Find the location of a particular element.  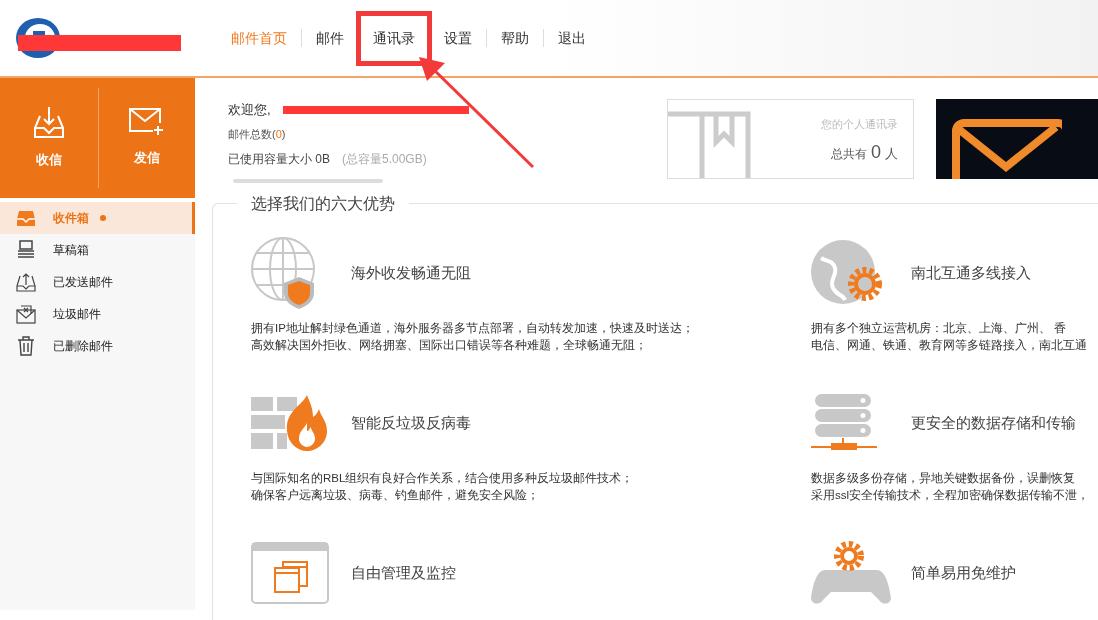

sidebar-label: 垃圾邮件 is located at coordinates (77, 314).